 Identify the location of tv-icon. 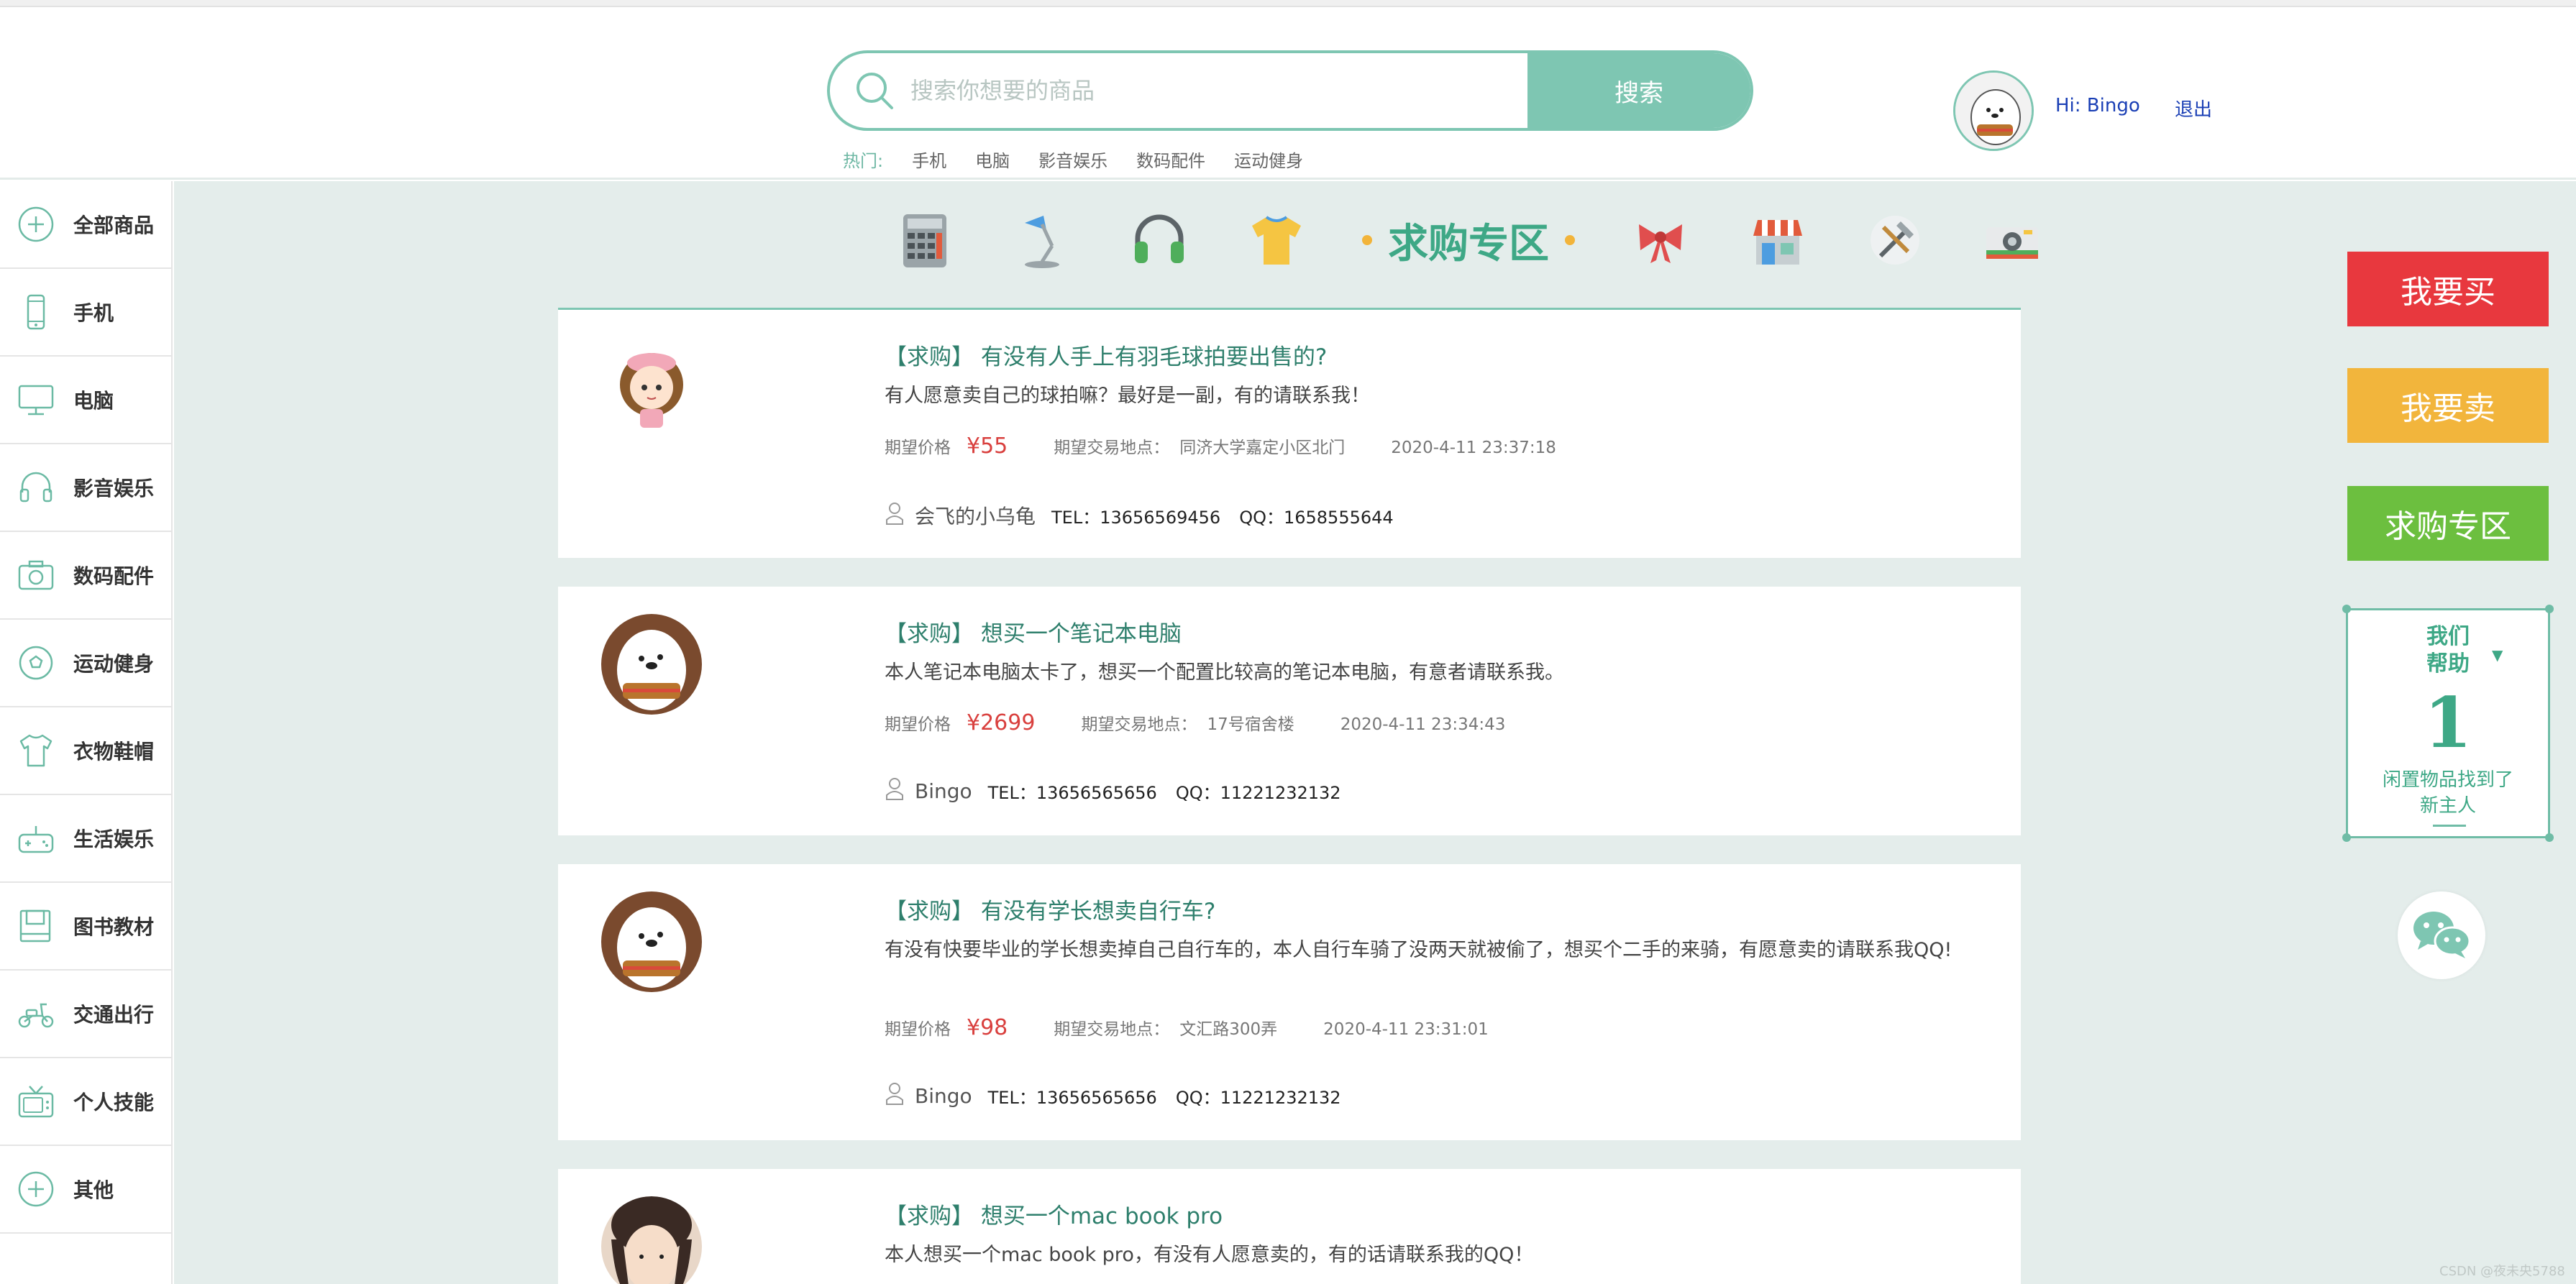
(36, 1101).